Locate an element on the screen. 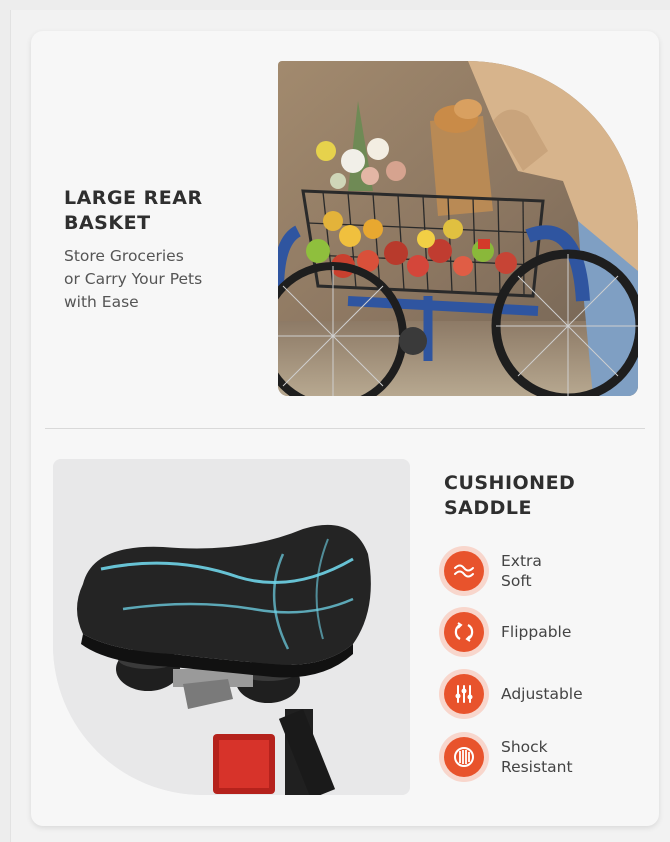  section-divider is located at coordinates (345, 428).